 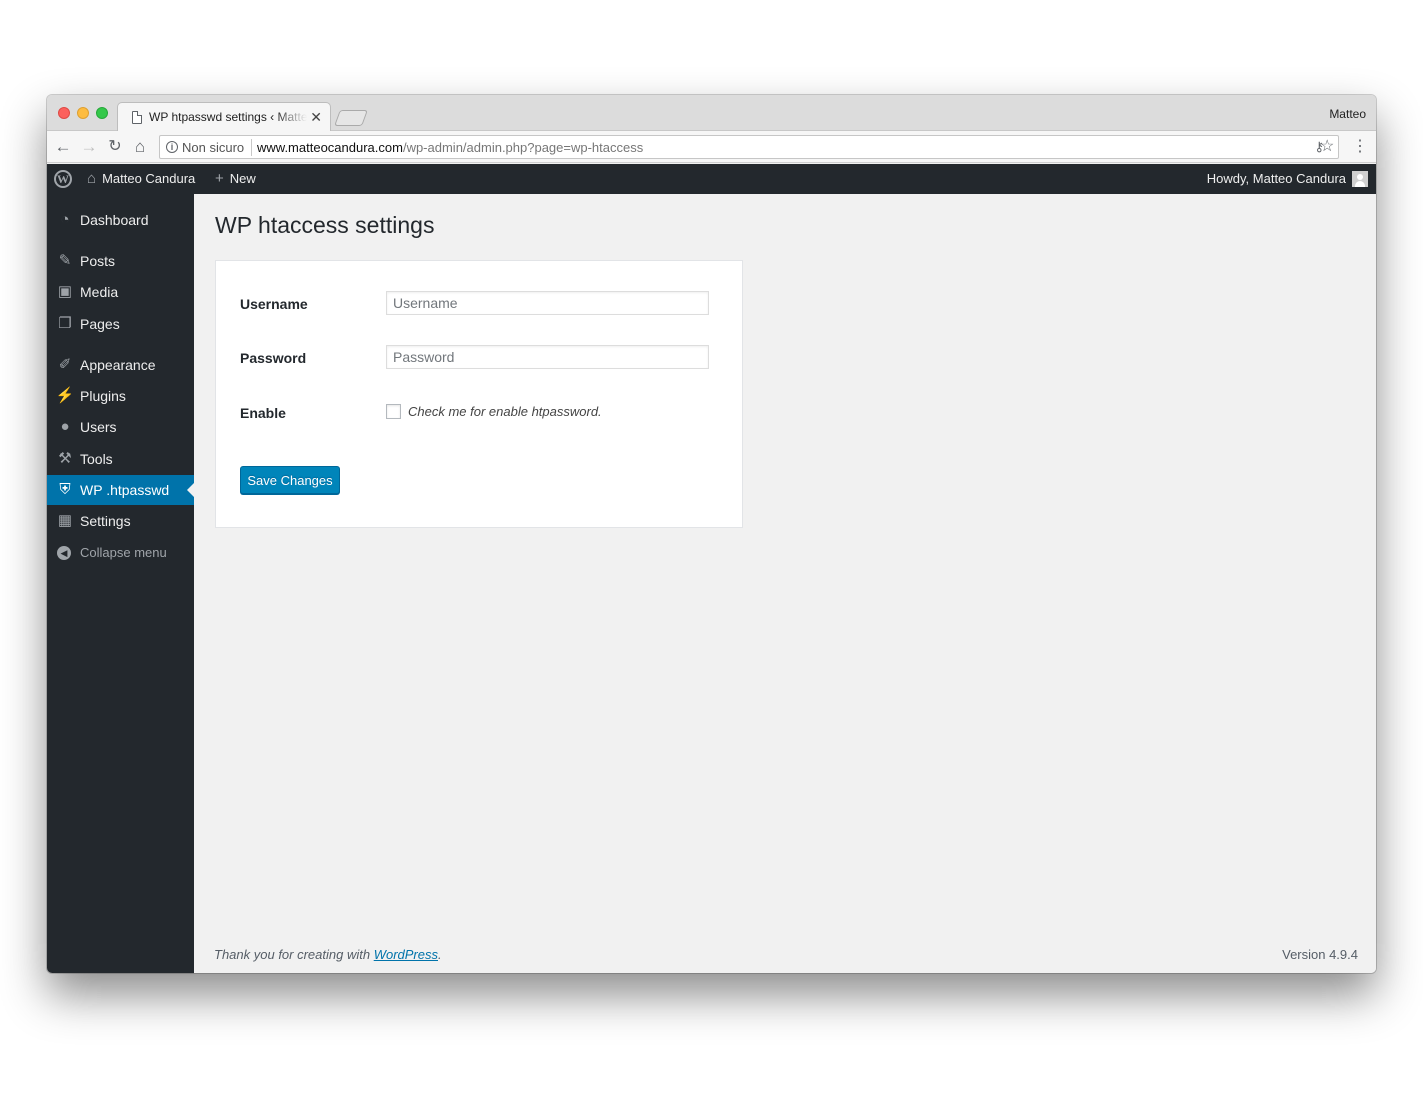 What do you see at coordinates (219, 178) in the screenshot?
I see `plus-icon: +` at bounding box center [219, 178].